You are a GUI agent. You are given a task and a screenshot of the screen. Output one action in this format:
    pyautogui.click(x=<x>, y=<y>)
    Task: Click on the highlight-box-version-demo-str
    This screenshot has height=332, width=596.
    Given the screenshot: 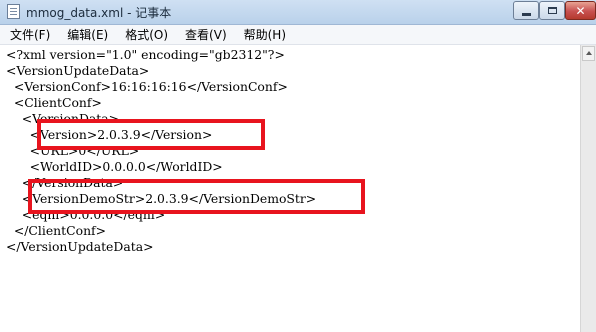 What is the action you would take?
    pyautogui.click(x=196, y=196)
    